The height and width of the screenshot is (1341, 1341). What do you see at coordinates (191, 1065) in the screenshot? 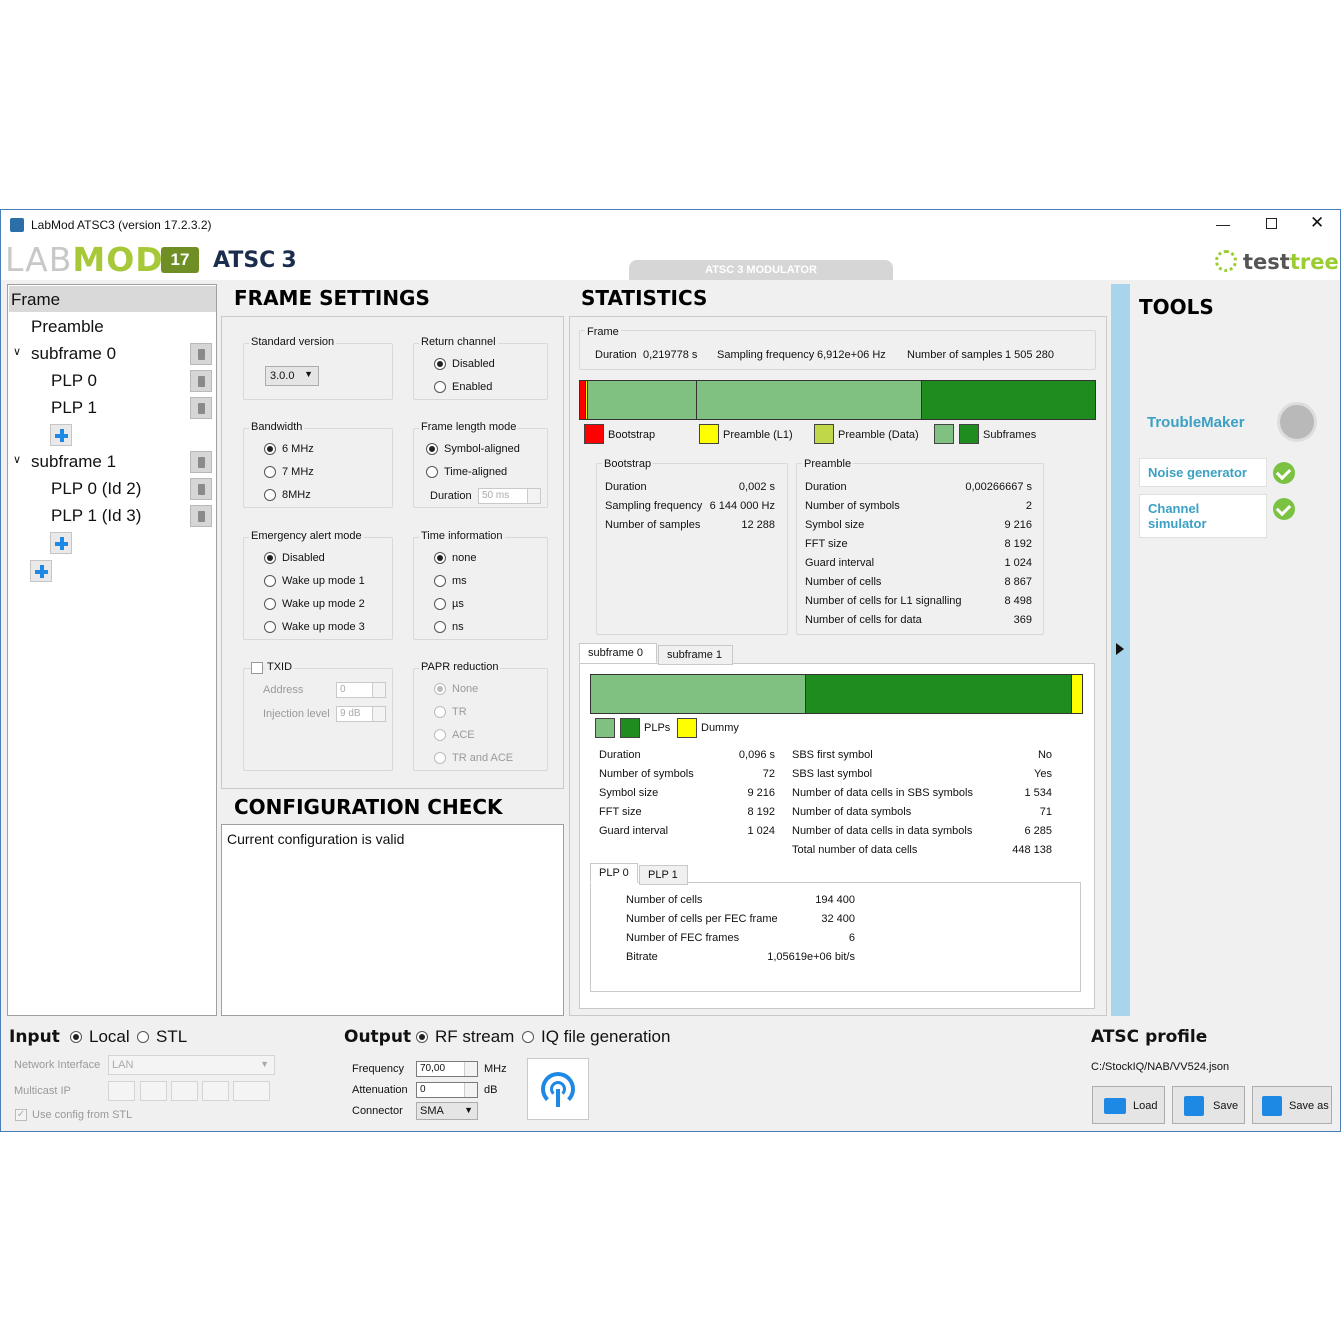
I see `network-interface-select: LAN ▼` at bounding box center [191, 1065].